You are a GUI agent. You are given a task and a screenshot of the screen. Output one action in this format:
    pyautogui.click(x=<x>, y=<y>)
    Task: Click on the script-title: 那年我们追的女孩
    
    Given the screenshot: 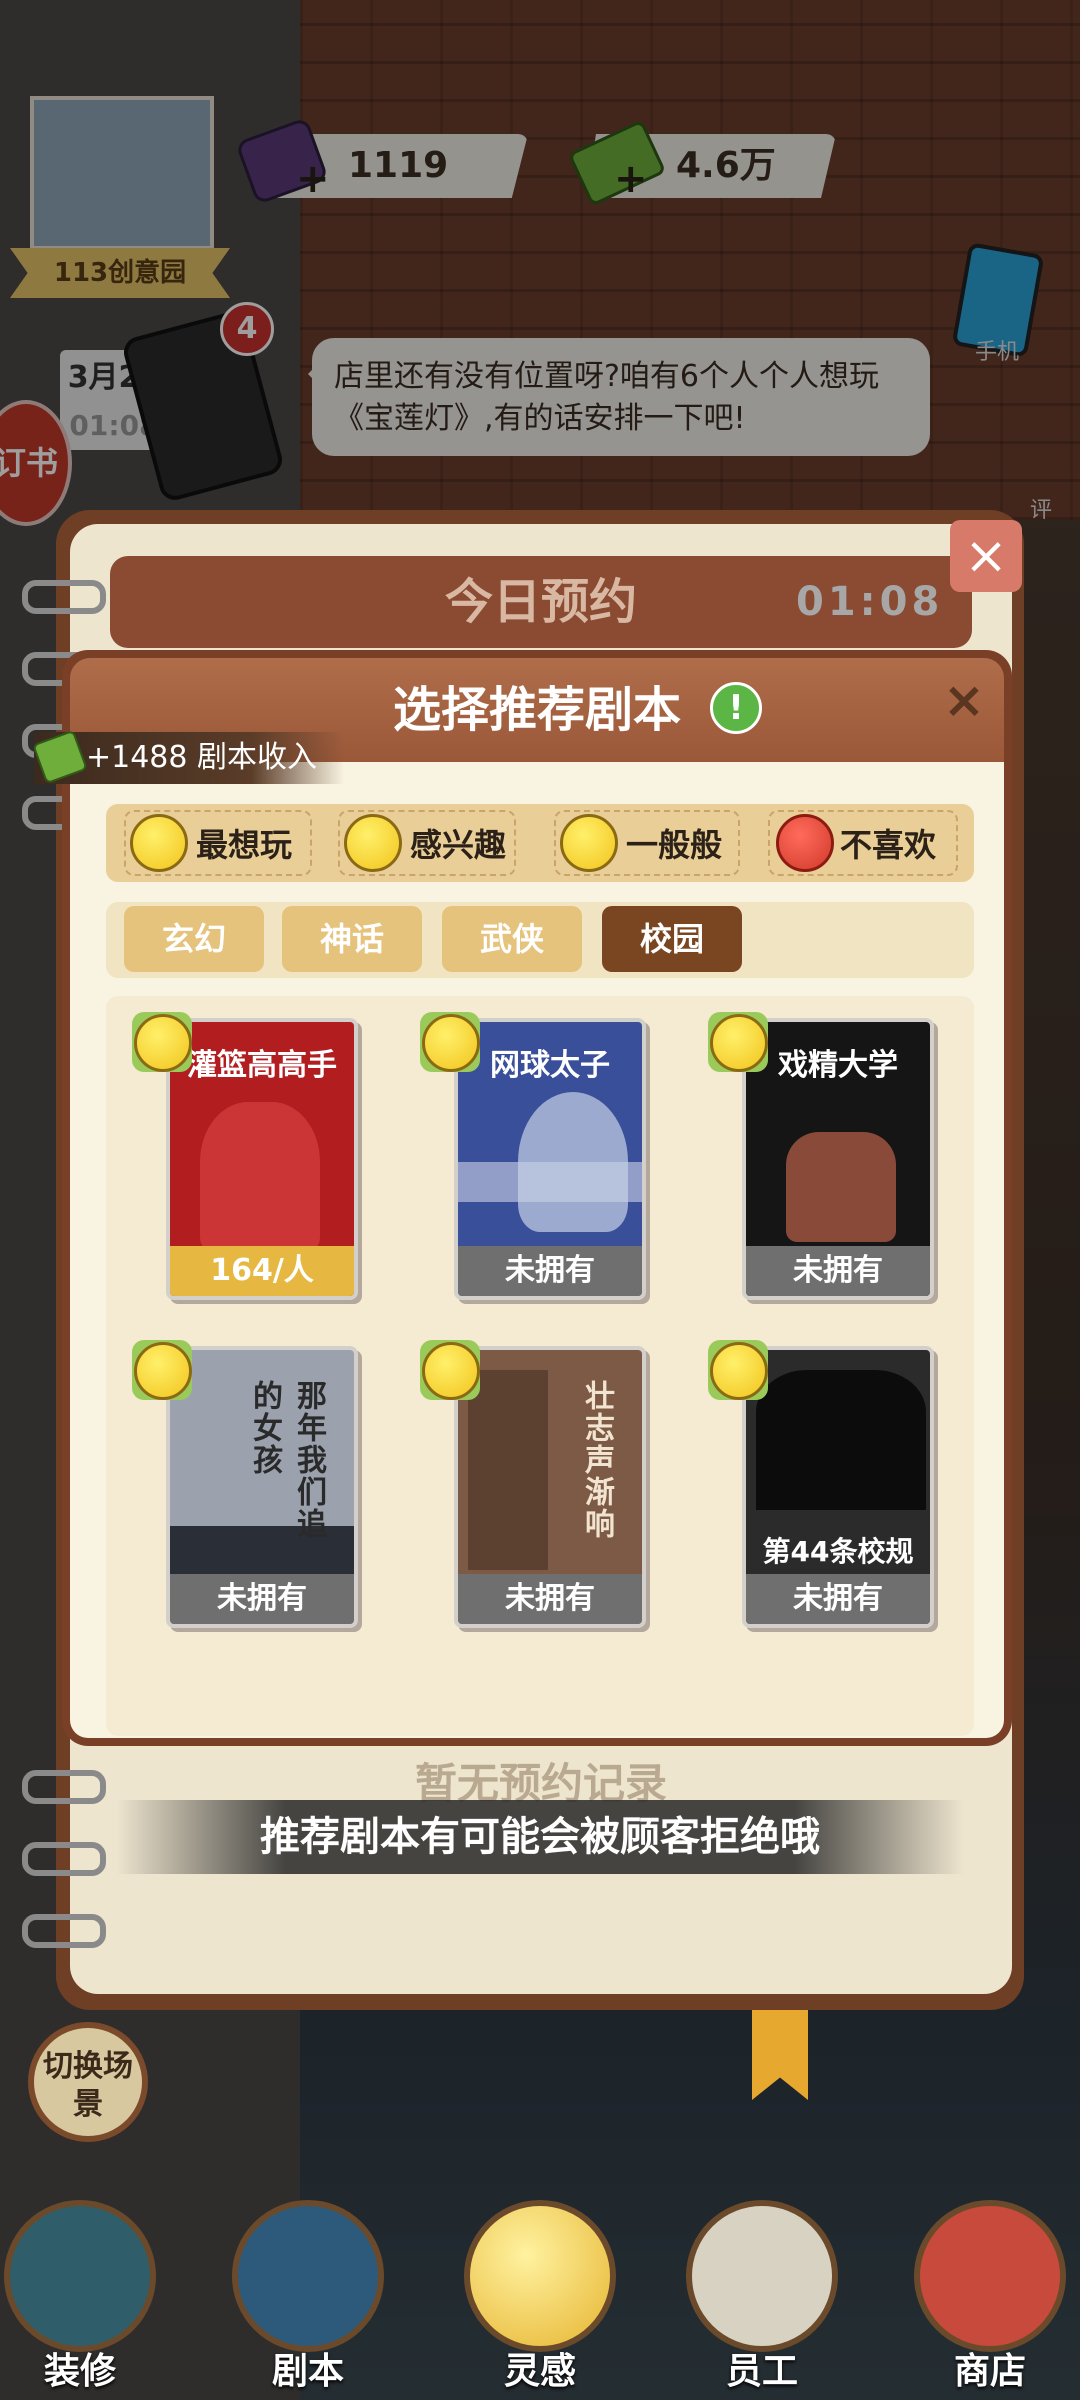 What is the action you would take?
    pyautogui.click(x=286, y=1460)
    